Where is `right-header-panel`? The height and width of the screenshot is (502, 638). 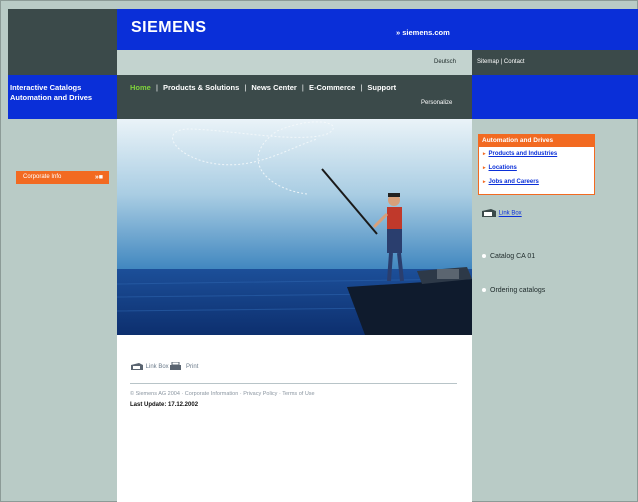 right-header-panel is located at coordinates (555, 97).